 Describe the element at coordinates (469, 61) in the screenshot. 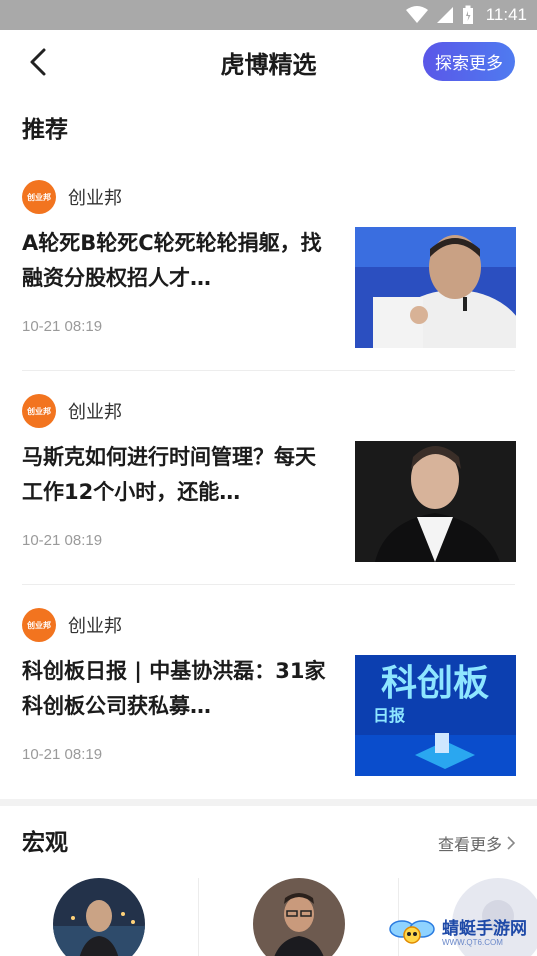

I see `explore-more-button: 探索更多` at that location.